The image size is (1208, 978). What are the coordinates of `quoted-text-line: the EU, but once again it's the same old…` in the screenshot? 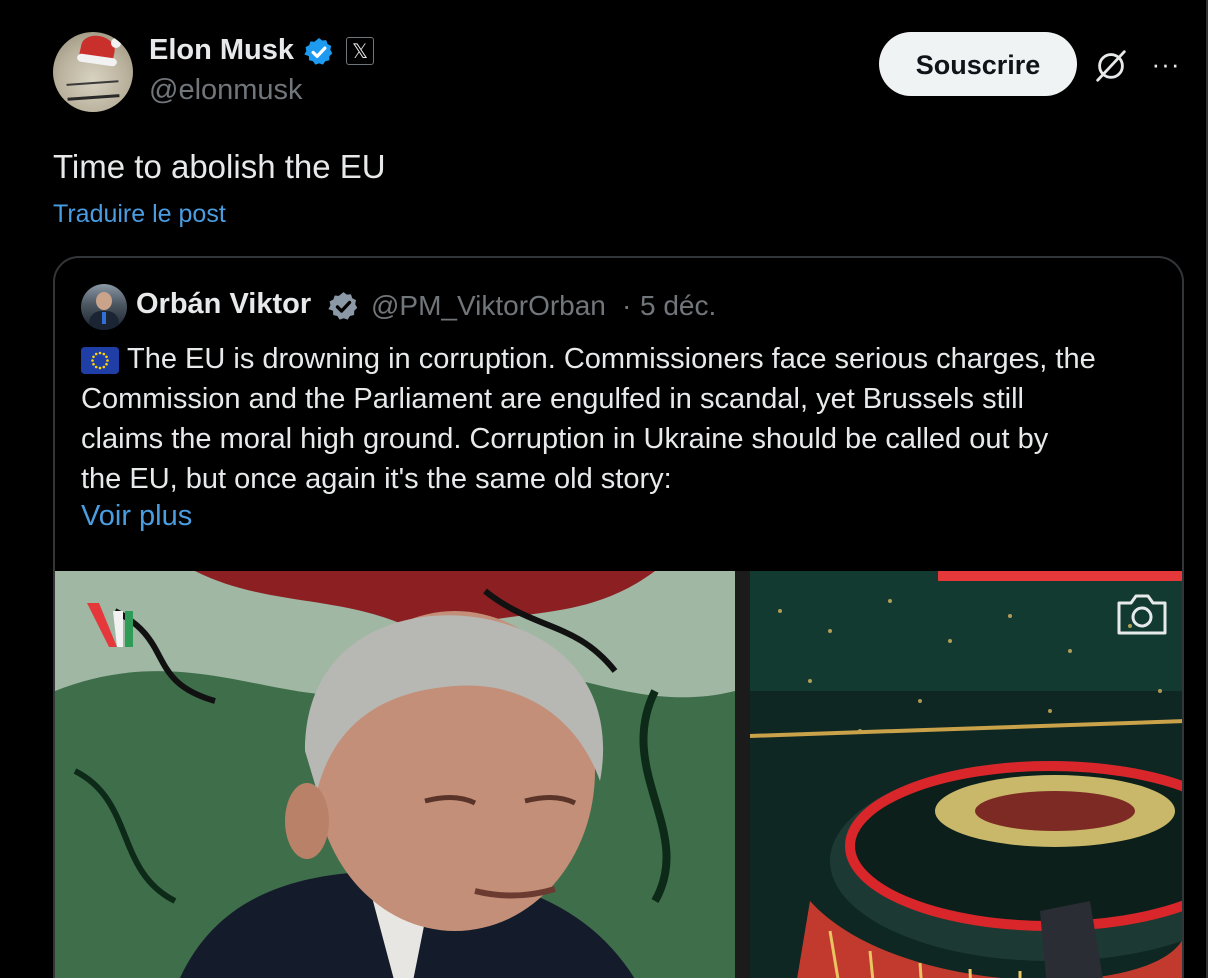 It's located at (376, 479).